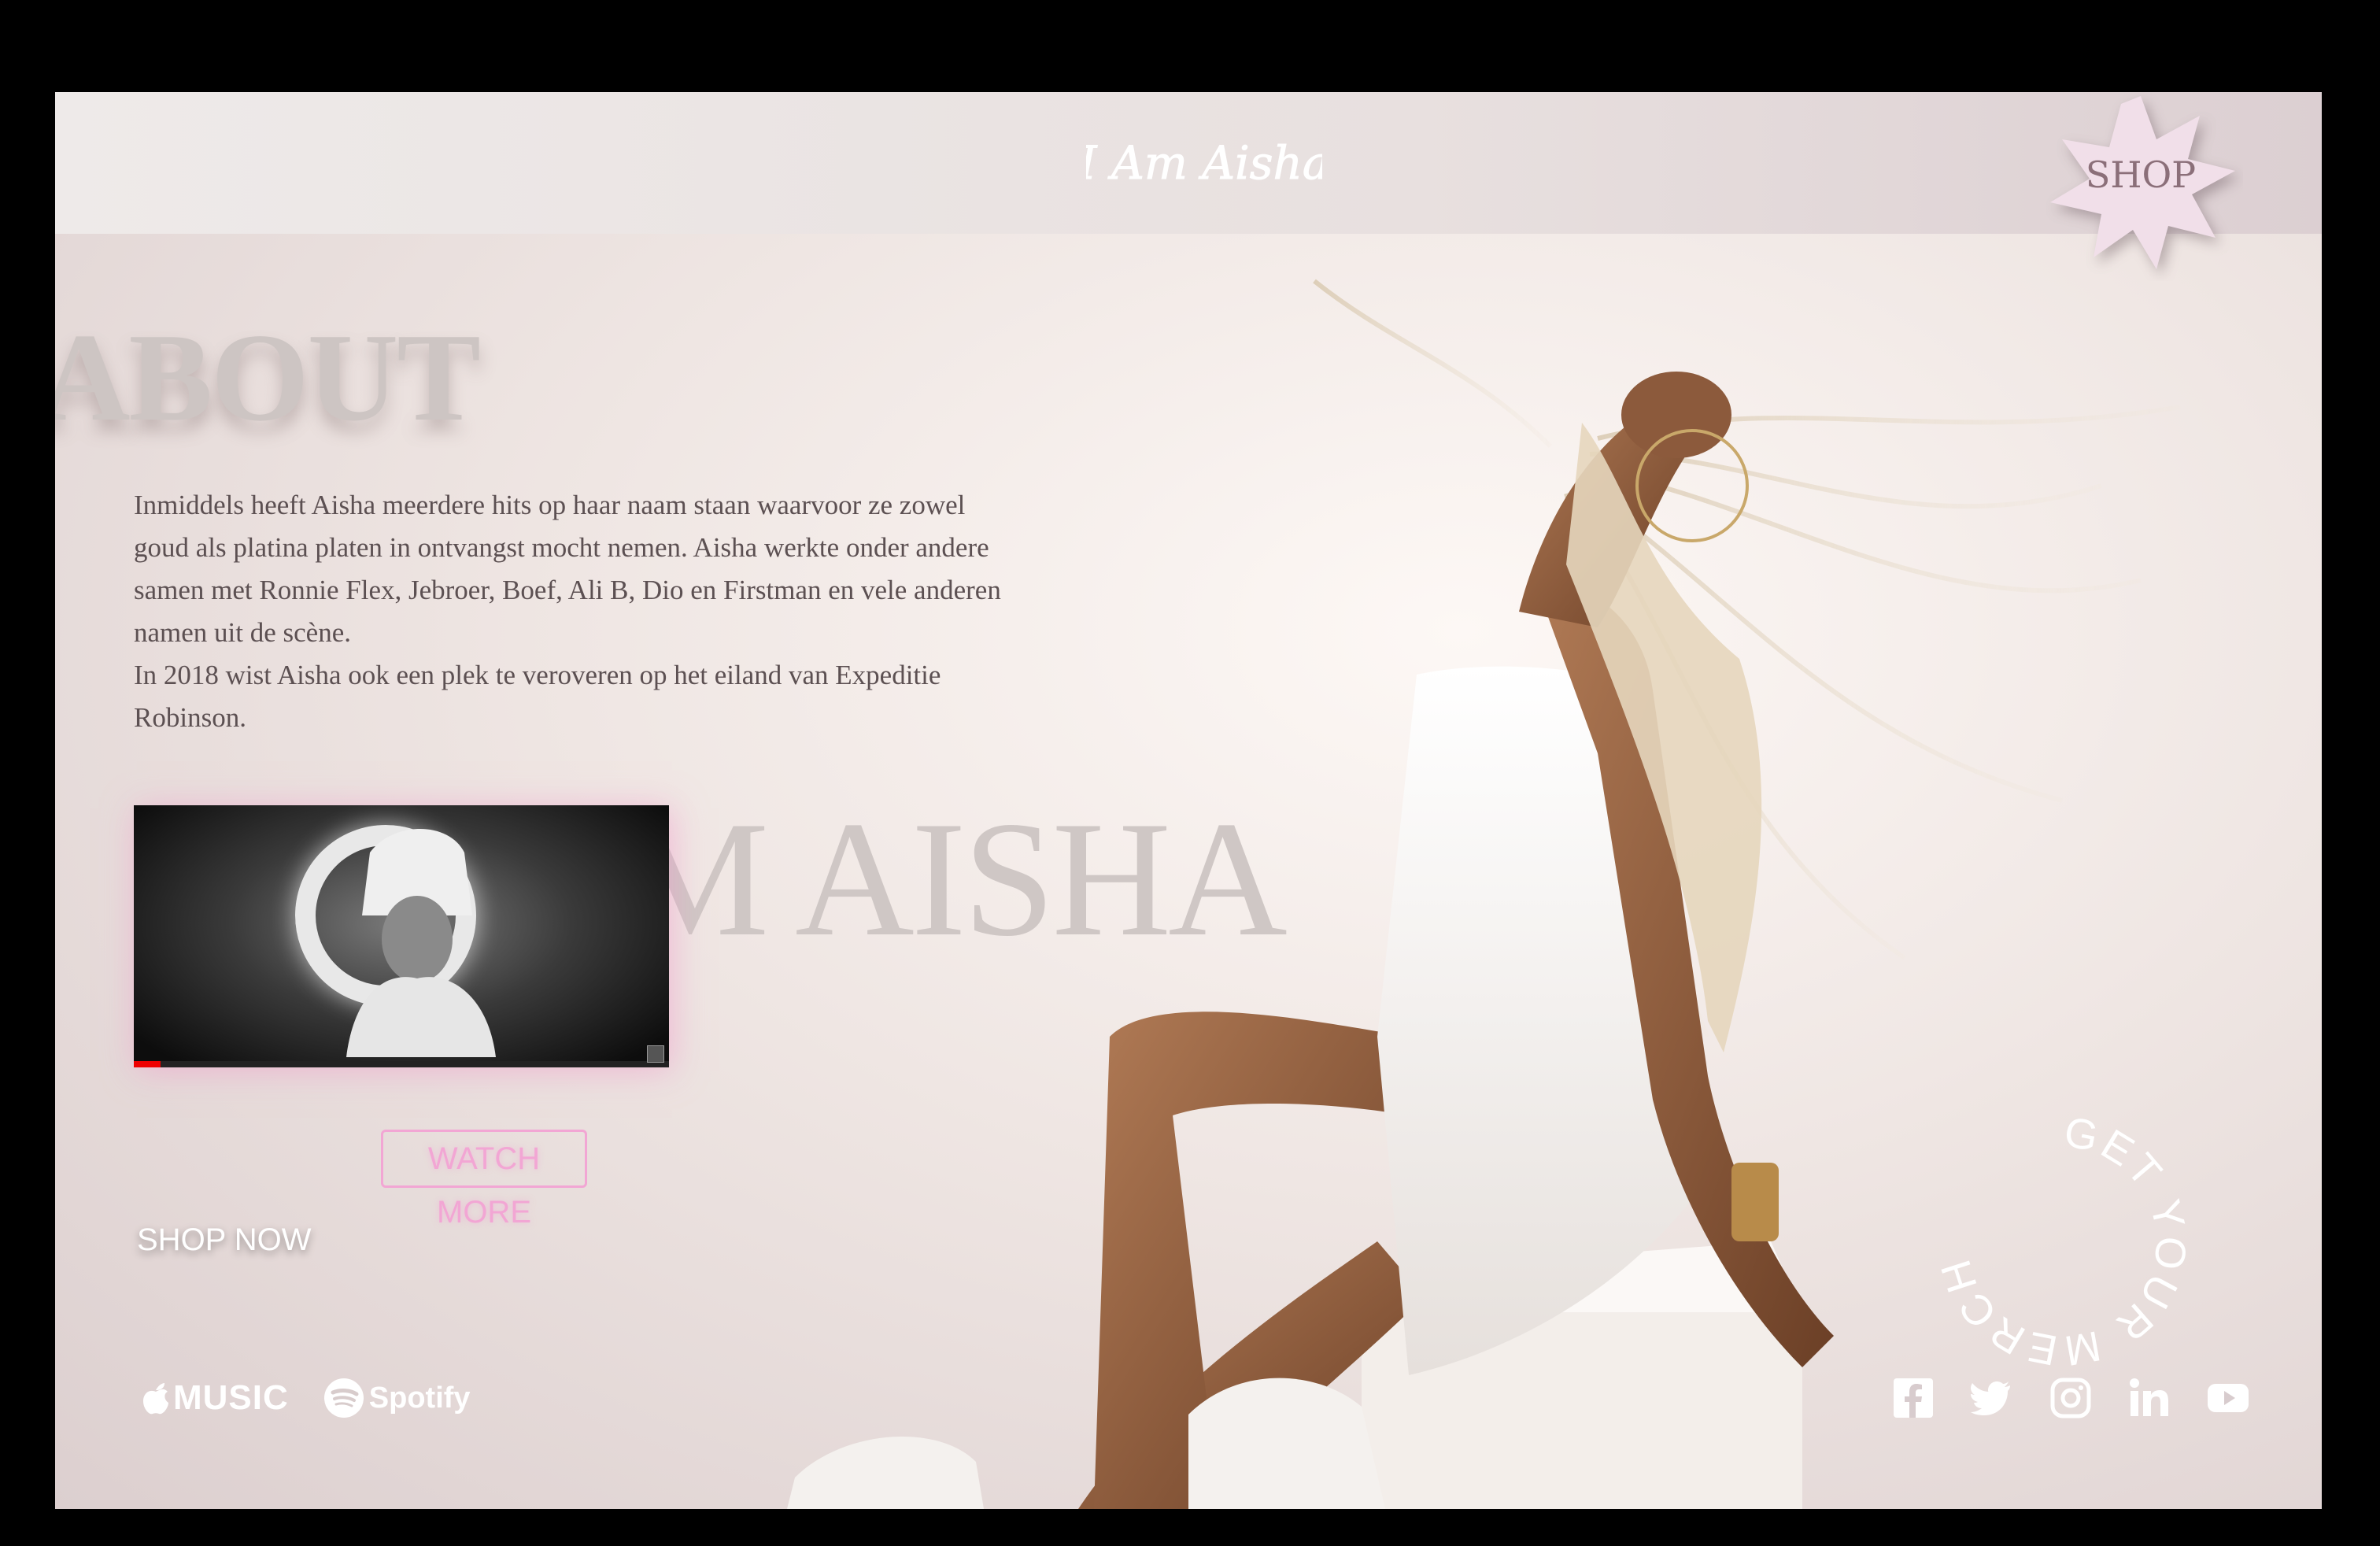  What do you see at coordinates (484, 1180) in the screenshot?
I see `watch-more-button: WATCH MORE` at bounding box center [484, 1180].